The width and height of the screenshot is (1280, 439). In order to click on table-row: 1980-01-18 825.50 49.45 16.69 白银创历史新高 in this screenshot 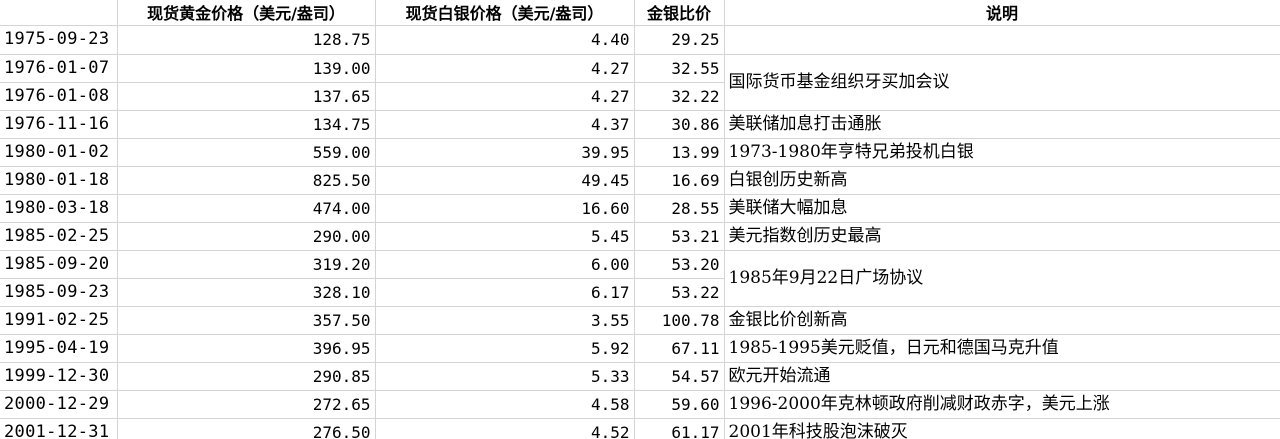, I will do `click(640, 180)`.